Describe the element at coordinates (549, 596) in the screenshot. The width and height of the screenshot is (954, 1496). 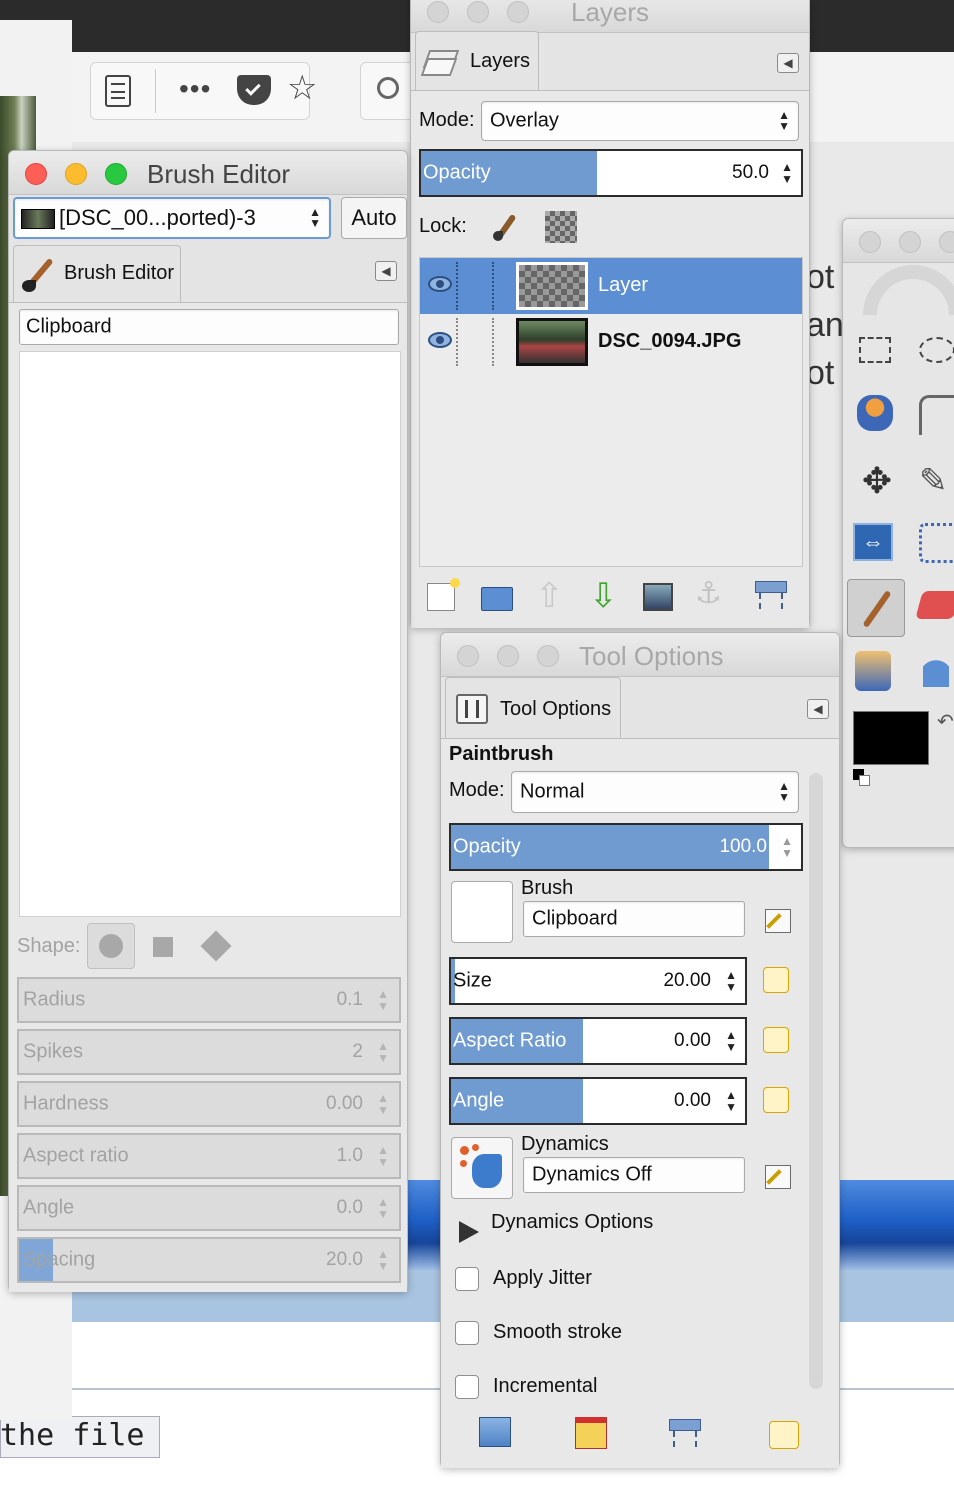
I see `raise-layer-icon: ⇧` at that location.